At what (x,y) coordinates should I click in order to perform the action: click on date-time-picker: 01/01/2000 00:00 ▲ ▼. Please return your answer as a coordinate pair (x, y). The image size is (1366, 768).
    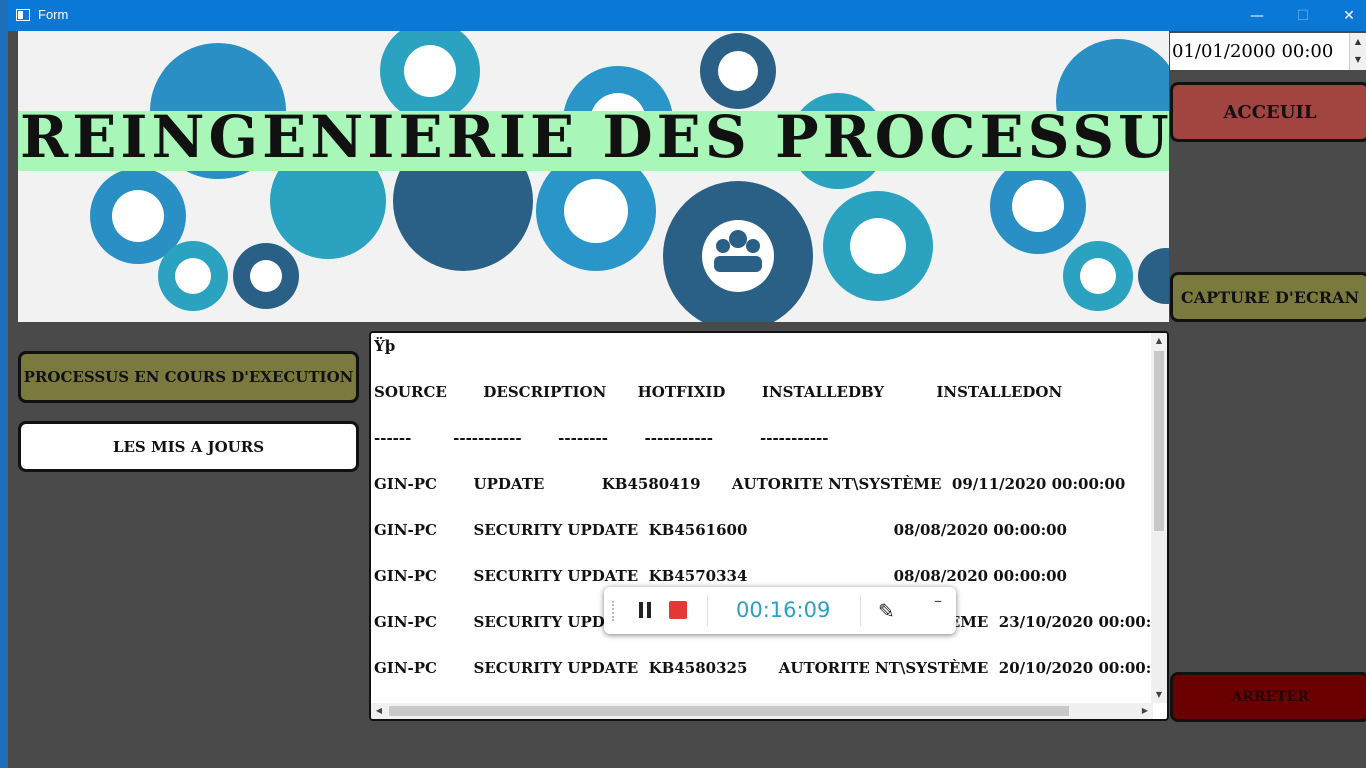
    Looking at the image, I should click on (1268, 51).